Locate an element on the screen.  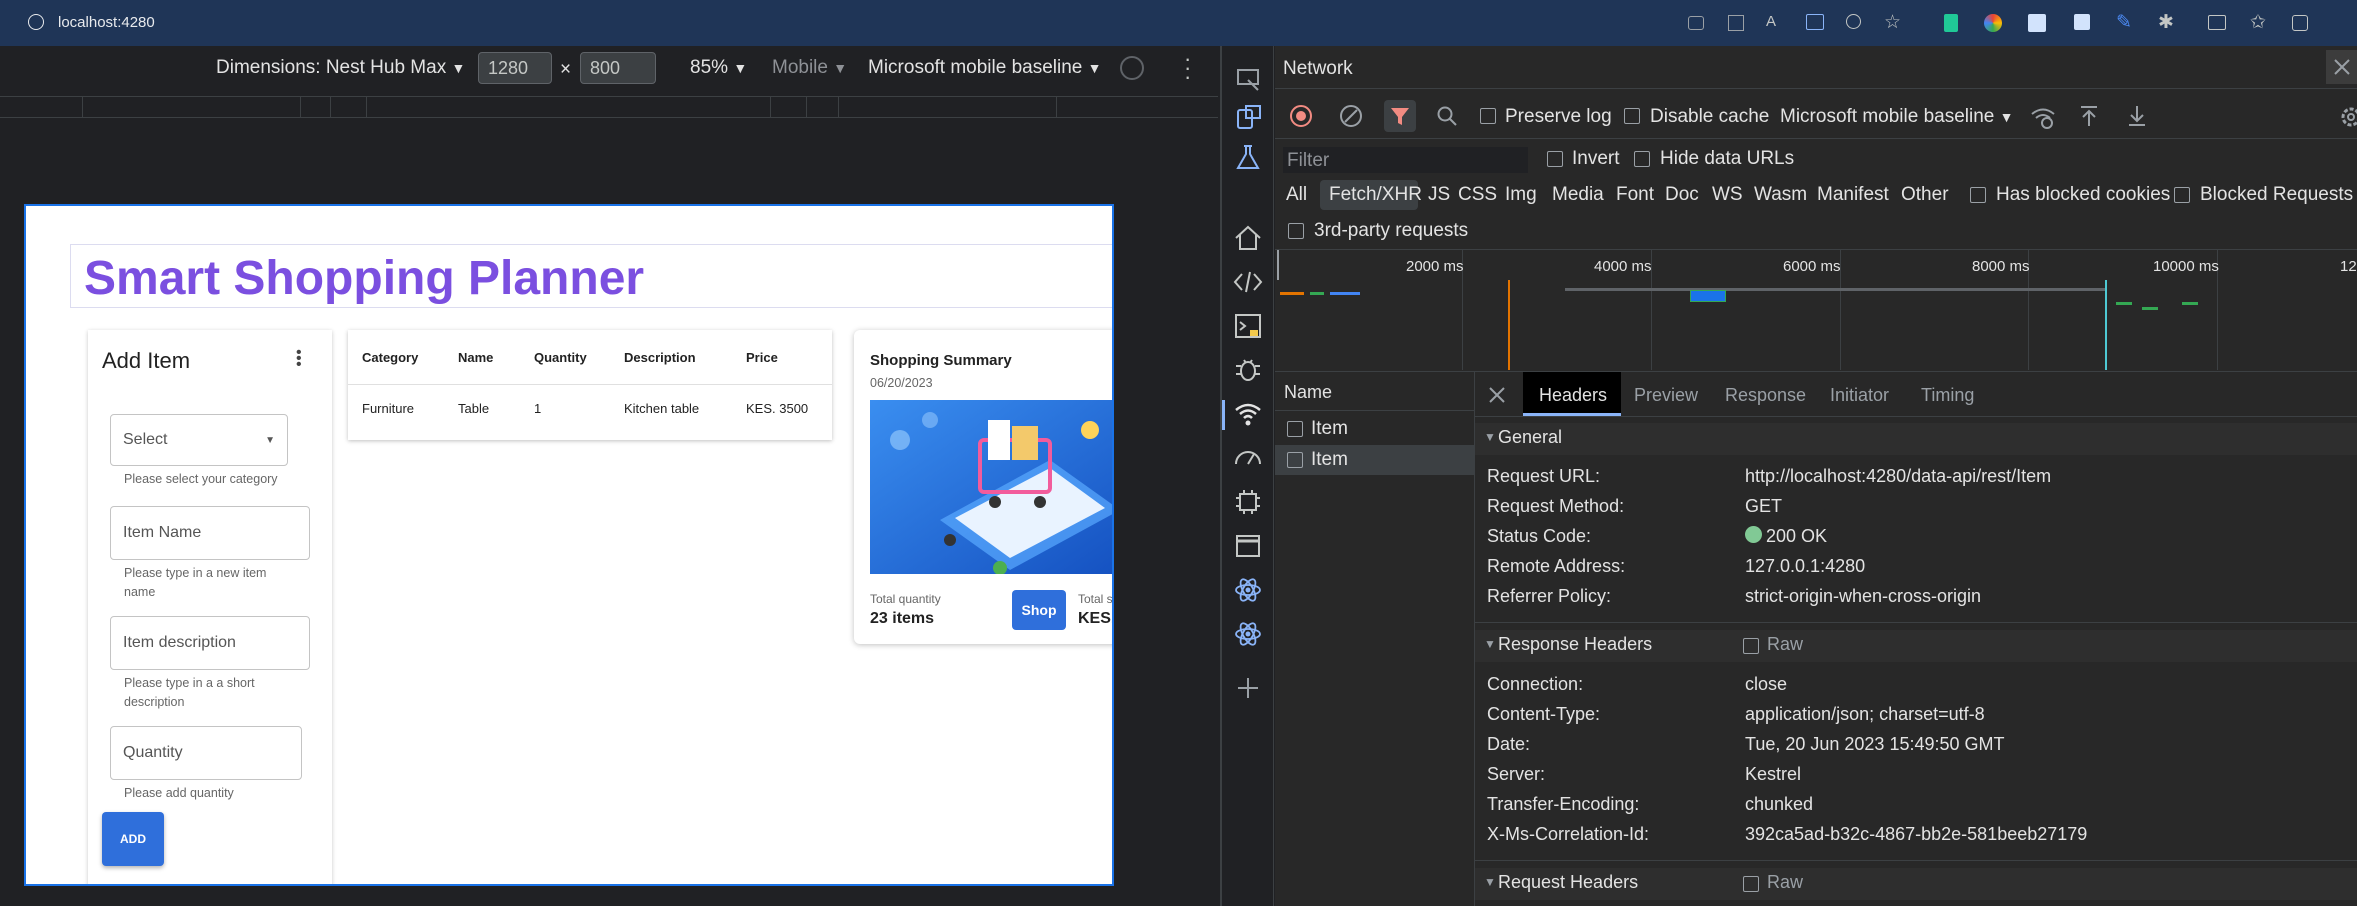
device-dimensions-select: Dimensions: Nest Hub Max ▼ is located at coordinates (340, 68).